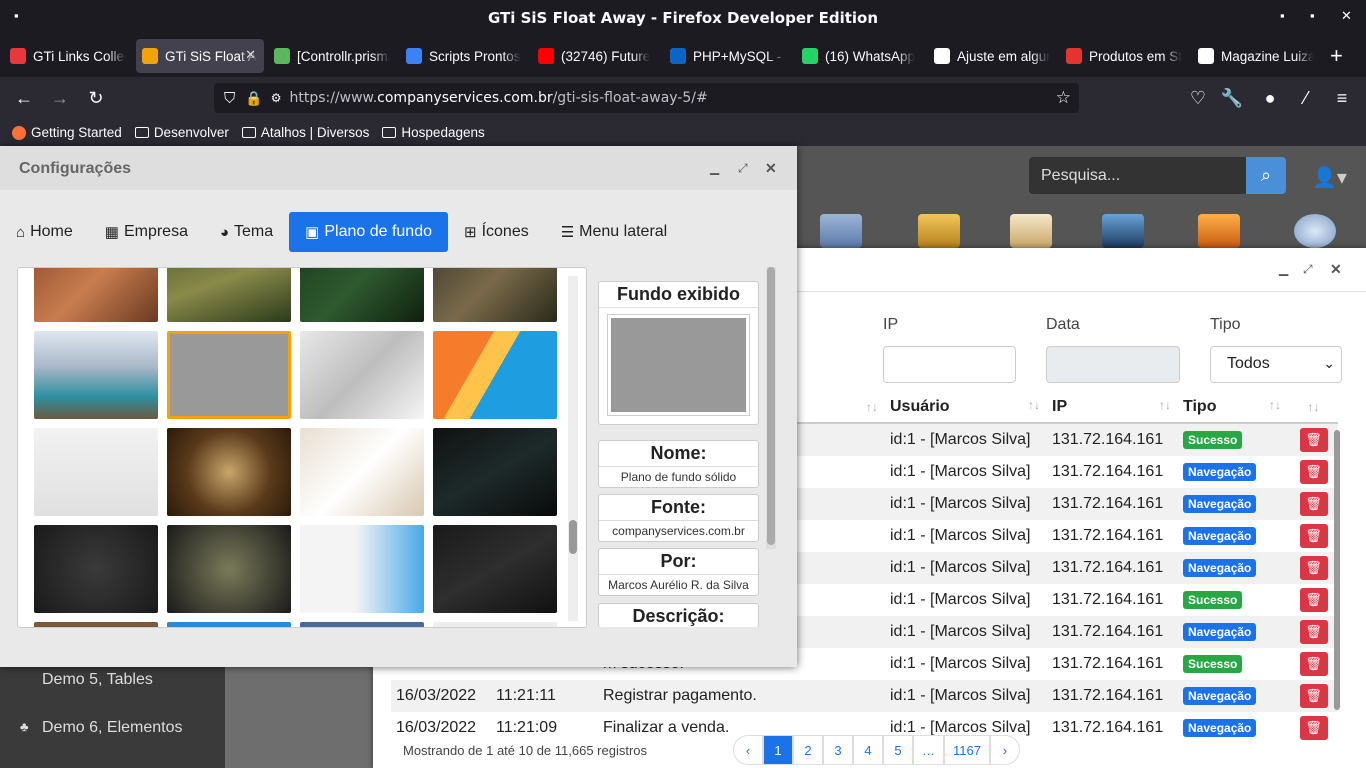  What do you see at coordinates (60, 98) in the screenshot?
I see `forward-icon: →` at bounding box center [60, 98].